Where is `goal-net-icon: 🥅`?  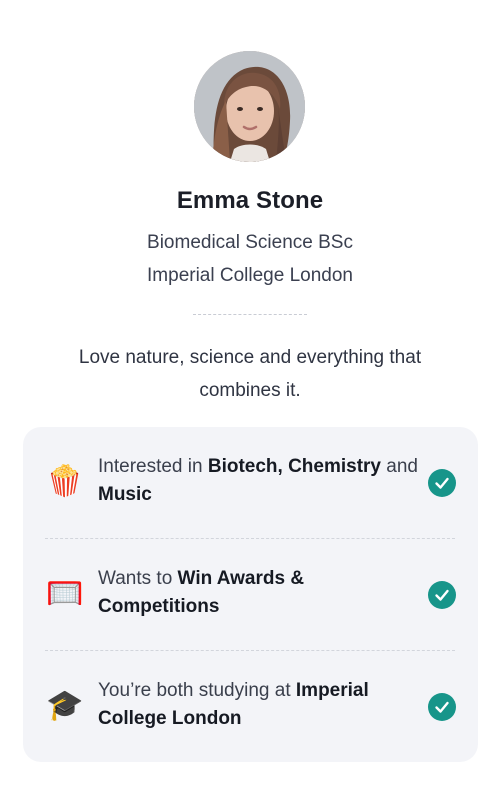
goal-net-icon: 🥅 is located at coordinates (65, 593).